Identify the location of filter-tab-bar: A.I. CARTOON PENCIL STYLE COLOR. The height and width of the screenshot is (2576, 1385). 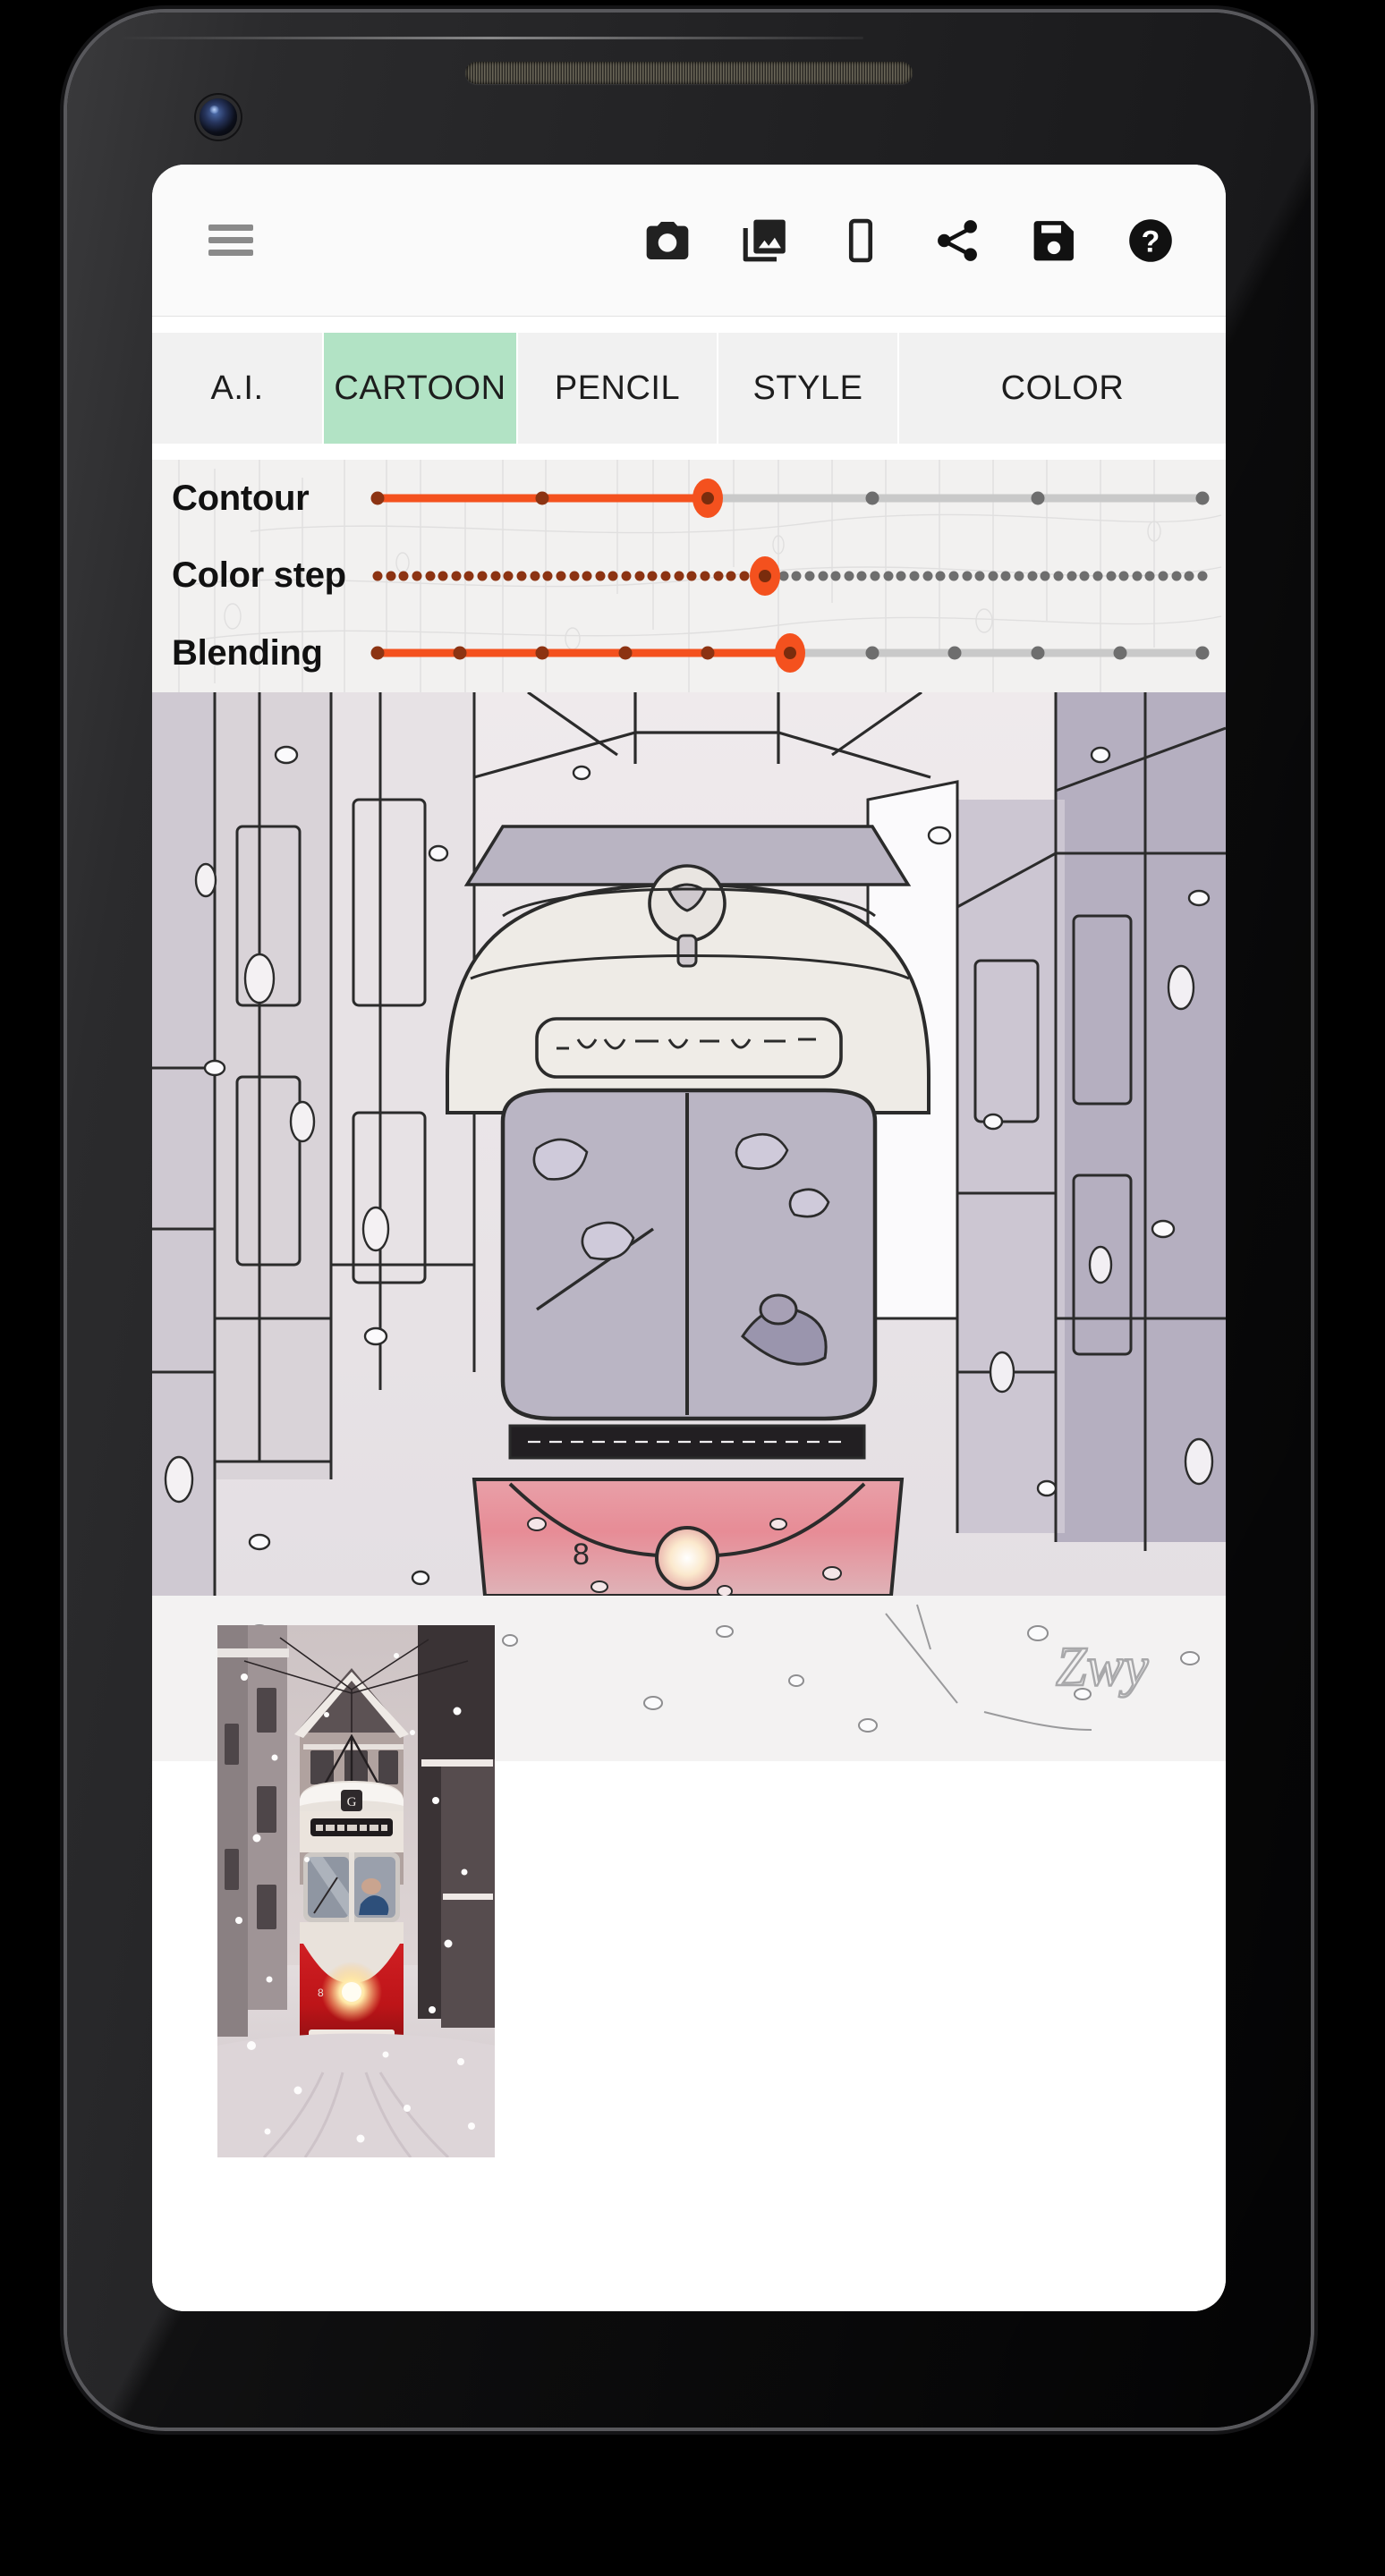
(689, 388).